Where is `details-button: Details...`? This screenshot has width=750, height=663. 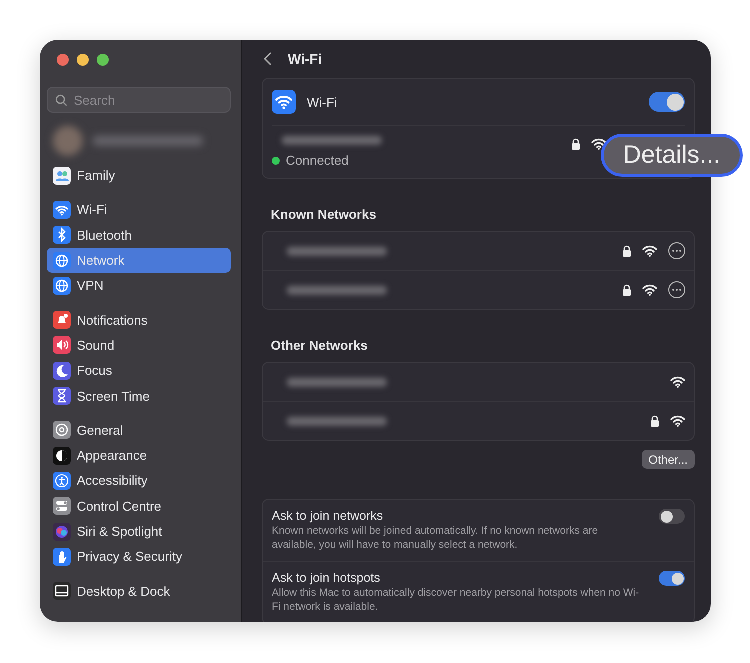 details-button: Details... is located at coordinates (672, 155).